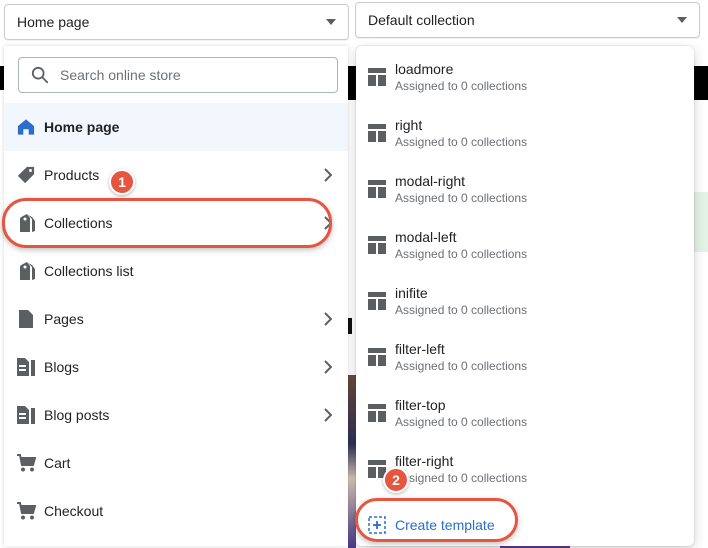 This screenshot has width=708, height=548. I want to click on background-divider, so click(350, 326).